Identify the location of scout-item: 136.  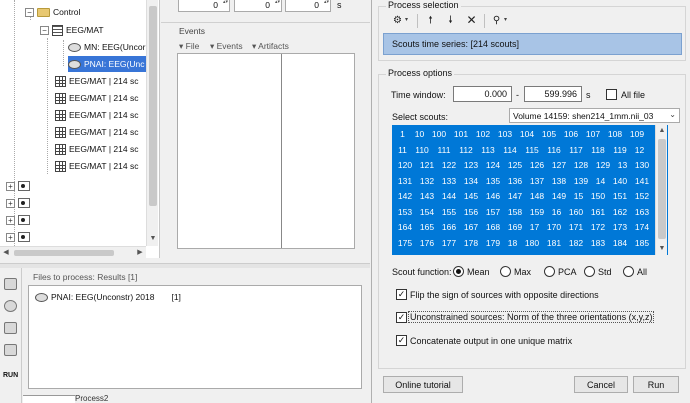
(515, 182).